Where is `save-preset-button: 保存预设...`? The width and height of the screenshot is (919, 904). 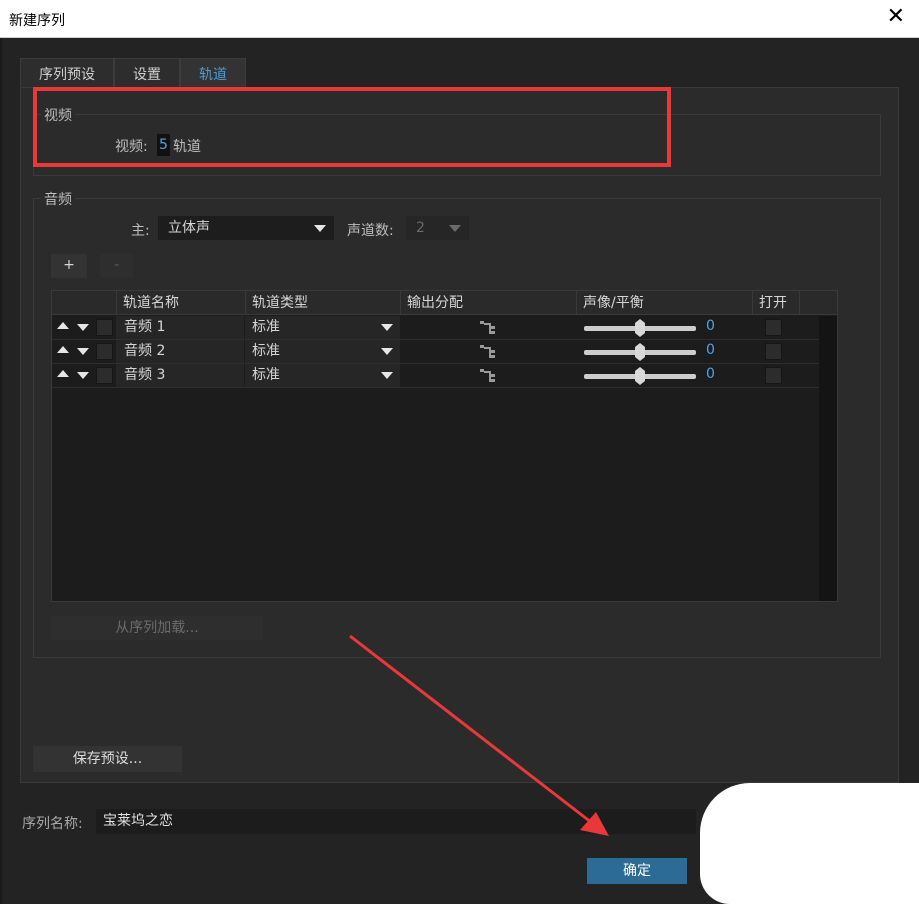
save-preset-button: 保存预设... is located at coordinates (107, 759).